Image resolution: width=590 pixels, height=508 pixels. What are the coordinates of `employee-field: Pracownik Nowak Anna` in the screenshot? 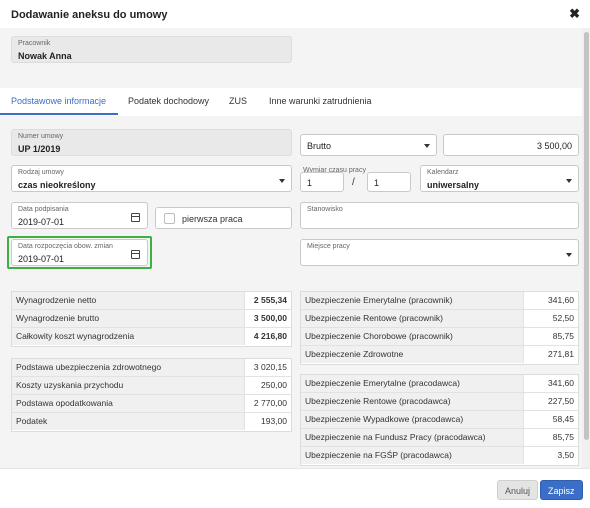 It's located at (151, 49).